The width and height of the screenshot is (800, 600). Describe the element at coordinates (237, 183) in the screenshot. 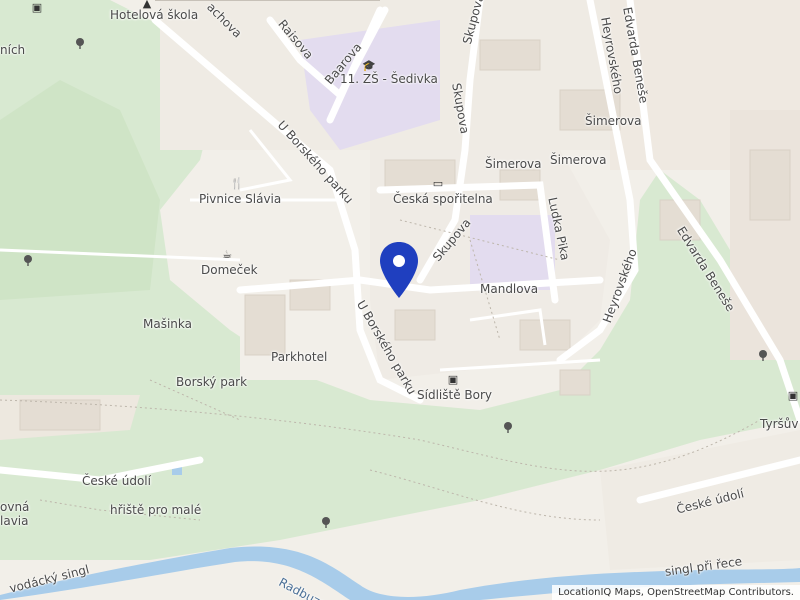

I see `restaurant-icon: 🍴` at that location.